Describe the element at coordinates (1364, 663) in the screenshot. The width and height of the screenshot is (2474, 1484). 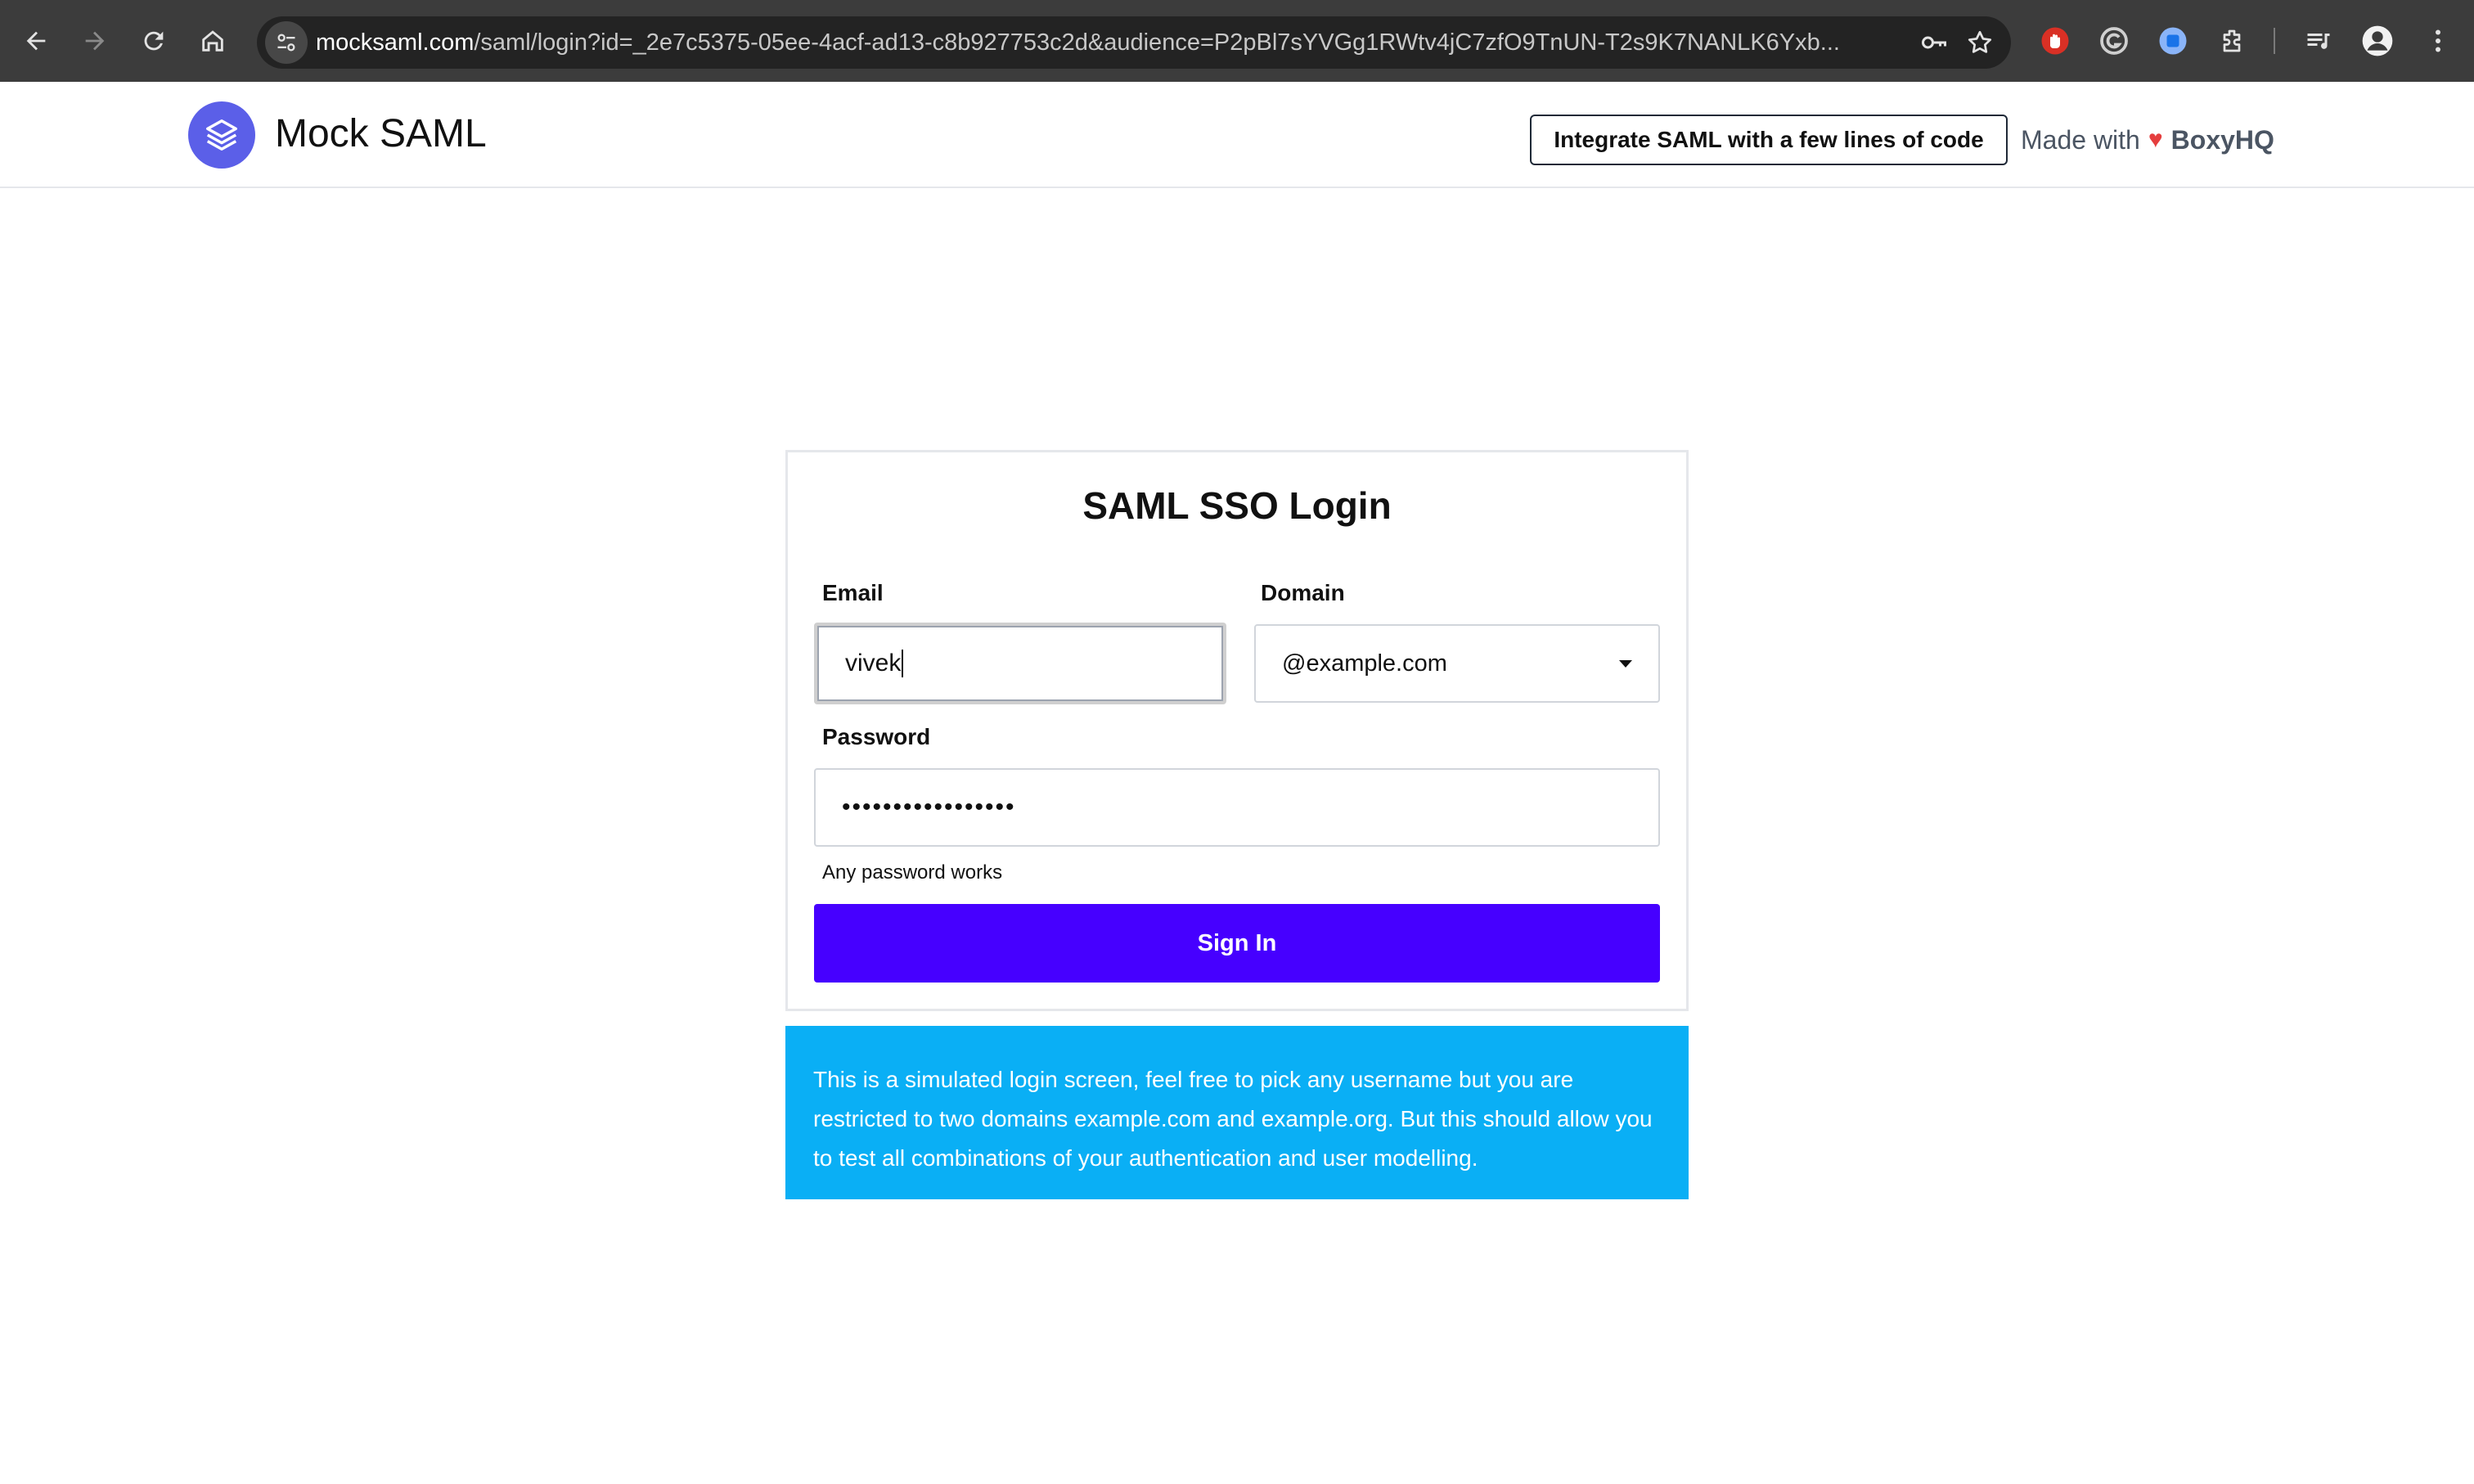
I see `domain-value: @example.com` at that location.